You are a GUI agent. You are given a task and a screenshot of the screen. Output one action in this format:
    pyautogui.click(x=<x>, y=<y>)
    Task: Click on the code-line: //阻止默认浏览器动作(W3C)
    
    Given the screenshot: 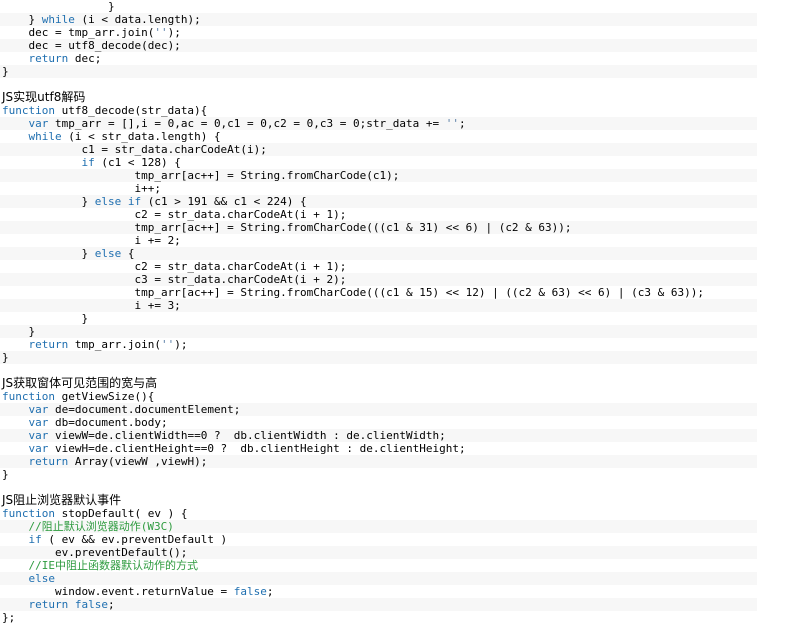 What is the action you would take?
    pyautogui.click(x=378, y=526)
    